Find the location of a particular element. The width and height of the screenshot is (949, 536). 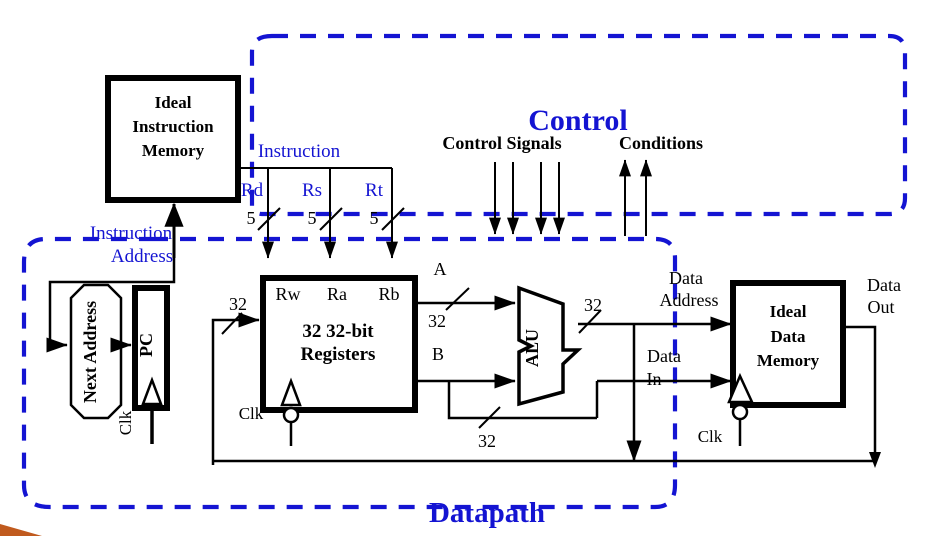

regfile-clk-label: Clk is located at coordinates (251, 413).